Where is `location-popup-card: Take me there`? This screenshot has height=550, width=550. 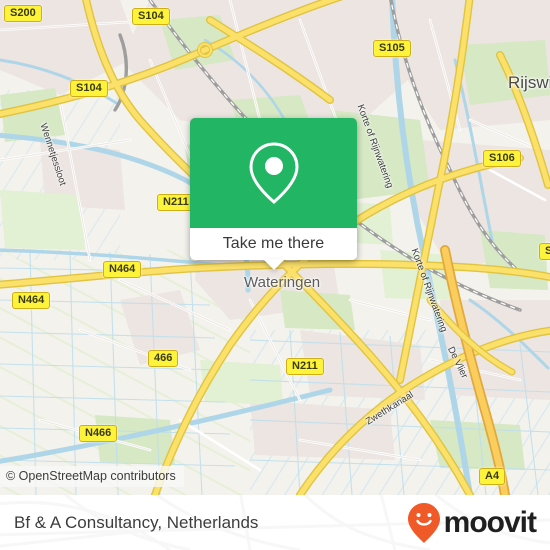 location-popup-card: Take me there is located at coordinates (273, 194).